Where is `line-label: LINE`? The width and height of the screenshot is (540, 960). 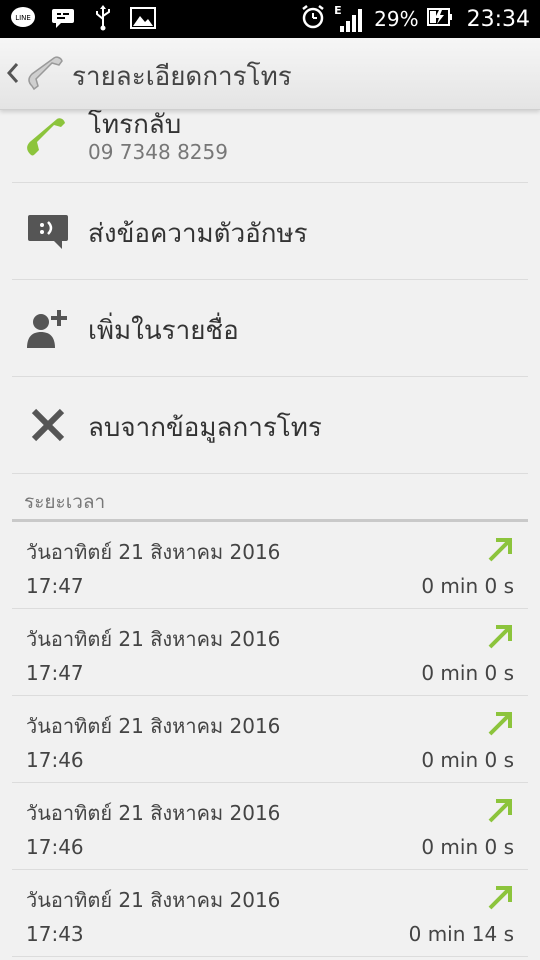 line-label: LINE is located at coordinates (23, 18).